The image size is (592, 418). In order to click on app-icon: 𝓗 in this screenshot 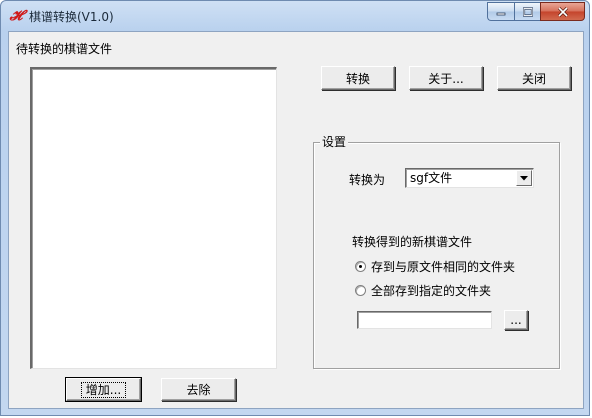, I will do `click(16, 16)`.